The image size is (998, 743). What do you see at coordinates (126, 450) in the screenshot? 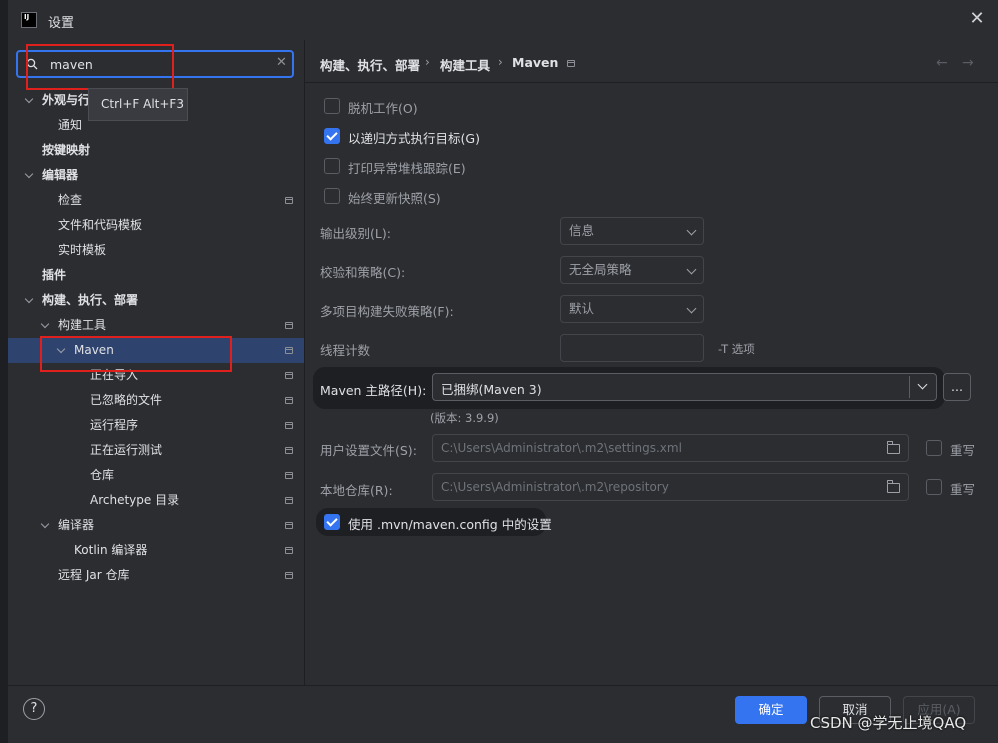
I see `tree-item: 正在运行测试` at bounding box center [126, 450].